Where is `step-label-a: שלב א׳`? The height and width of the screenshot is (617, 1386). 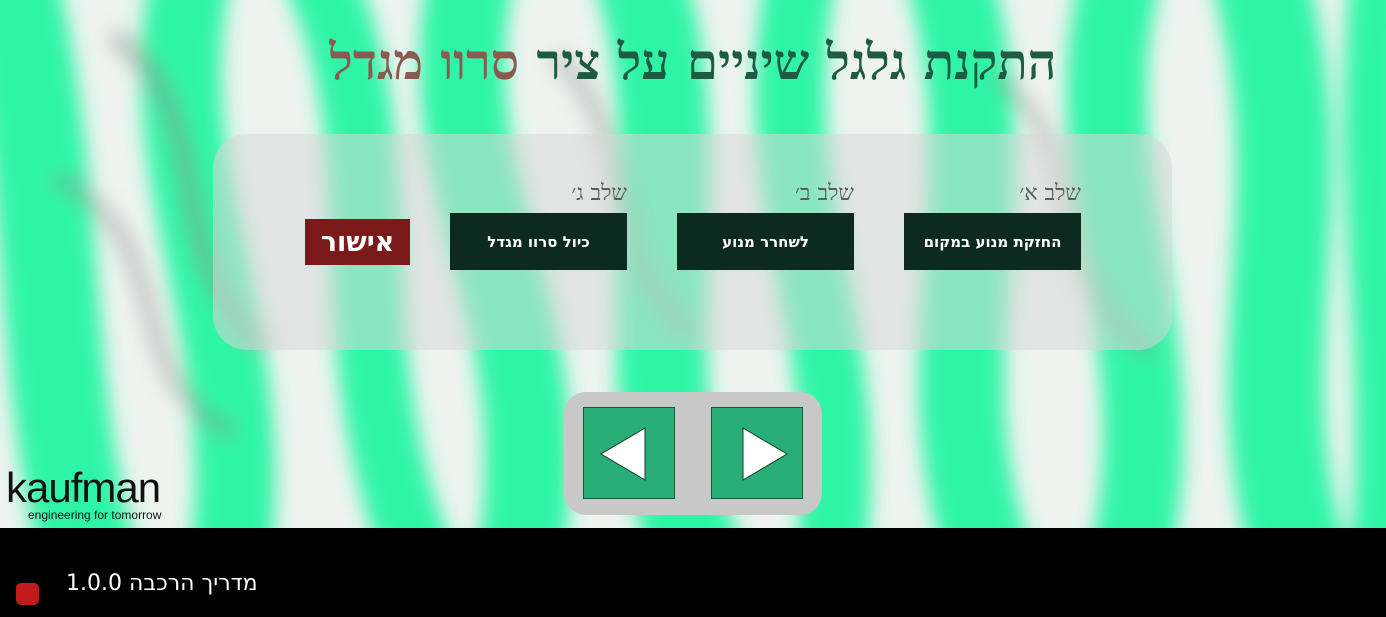
step-label-a: שלב א׳ is located at coordinates (1050, 193).